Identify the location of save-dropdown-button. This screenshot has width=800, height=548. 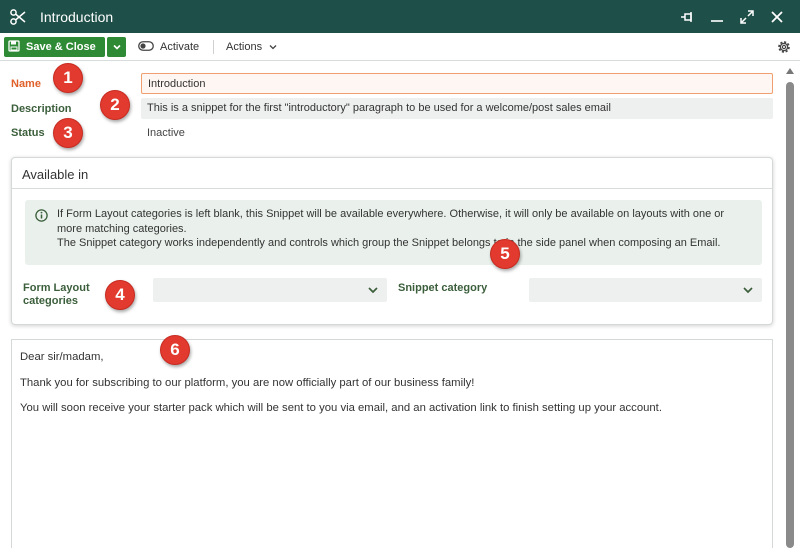
(116, 47).